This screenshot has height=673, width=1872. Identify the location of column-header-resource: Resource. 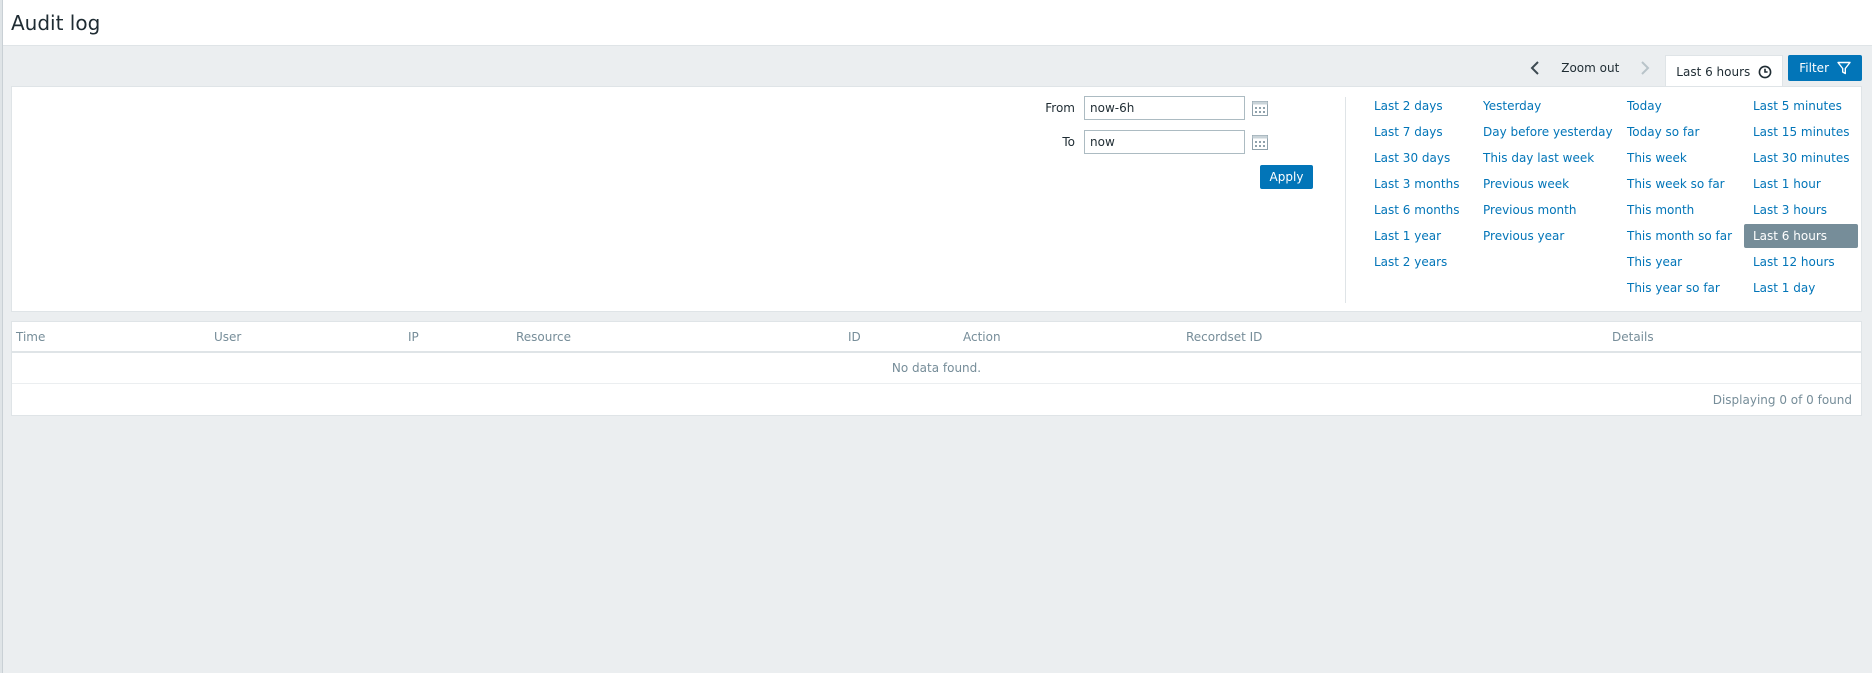
(544, 337).